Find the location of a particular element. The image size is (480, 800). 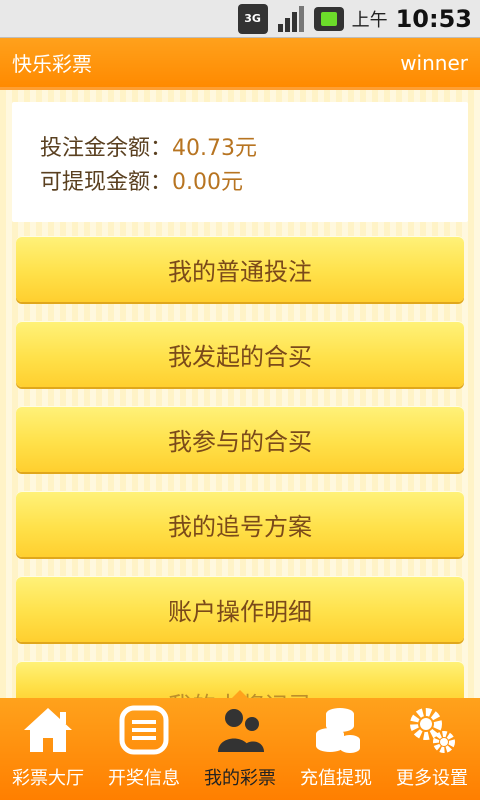

nav-my-lottery: 我的彩票 is located at coordinates (240, 745).